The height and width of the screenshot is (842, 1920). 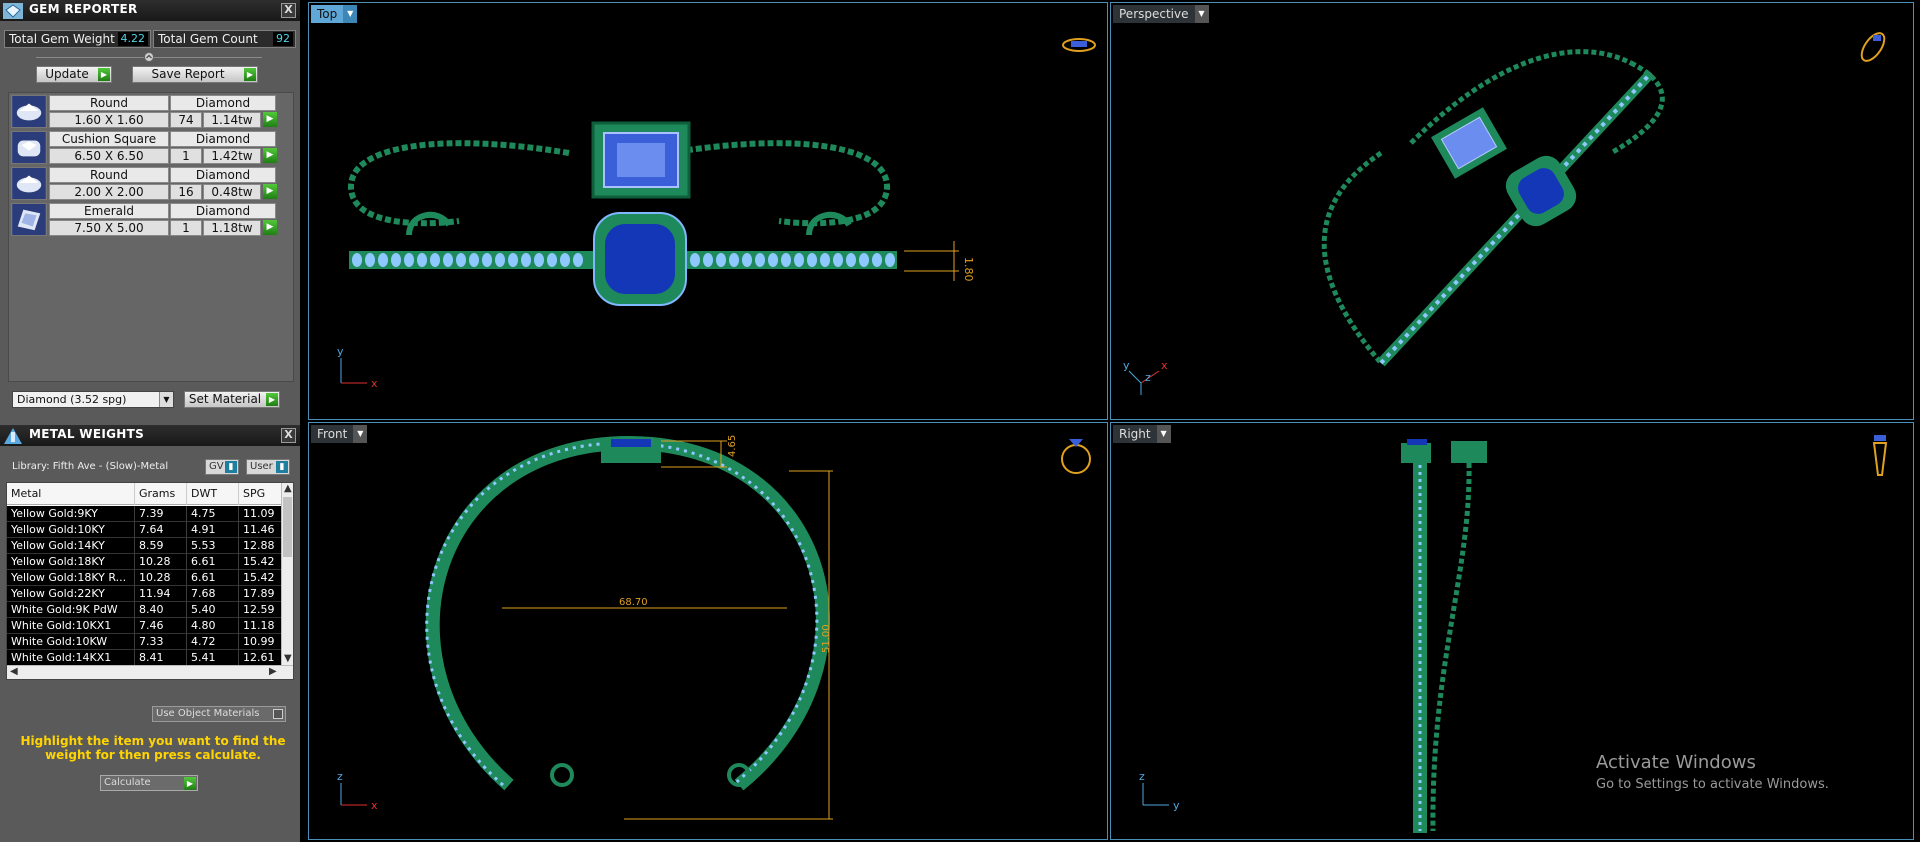 I want to click on horizontal-scrollbar: ◀ ▶, so click(x=150, y=672).